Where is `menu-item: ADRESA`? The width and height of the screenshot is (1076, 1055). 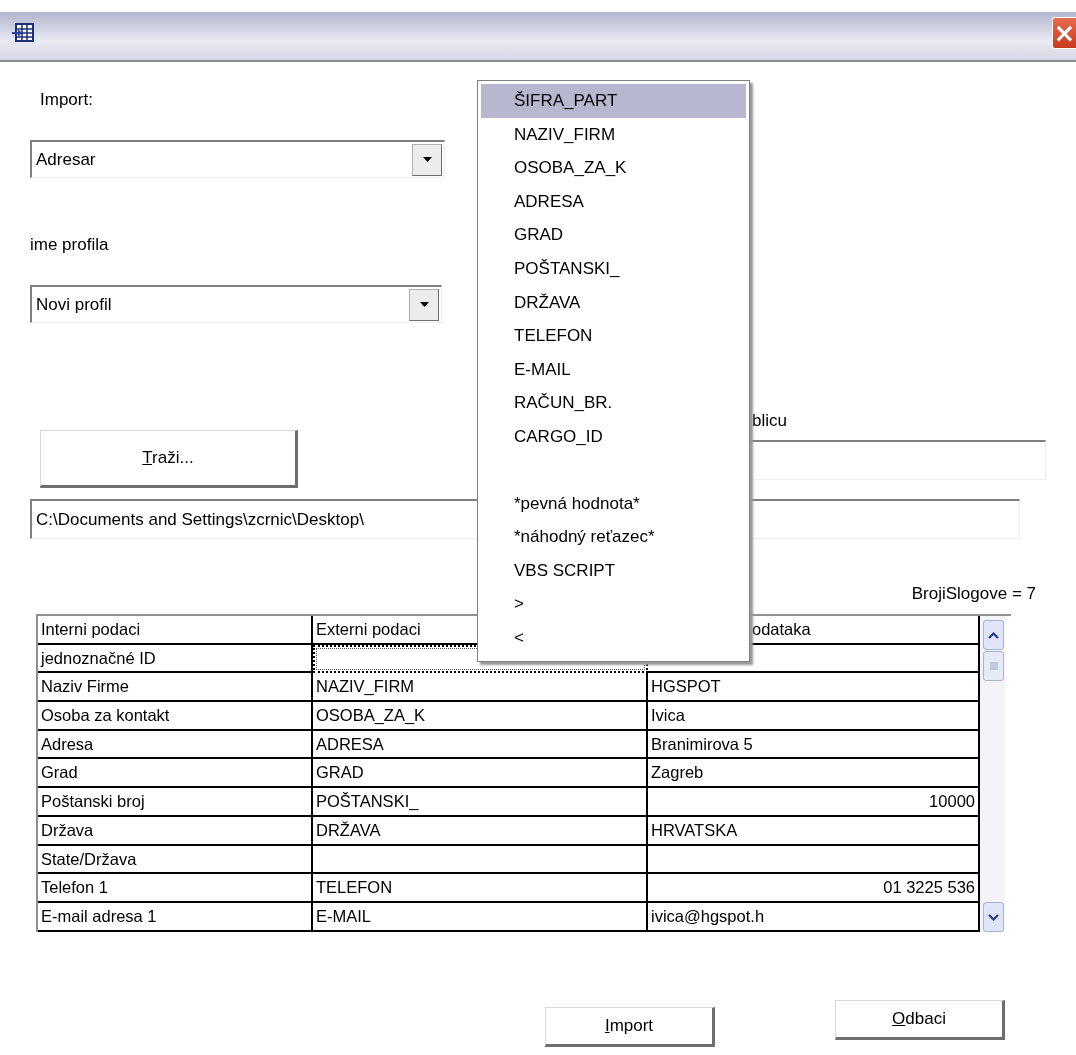 menu-item: ADRESA is located at coordinates (613, 201).